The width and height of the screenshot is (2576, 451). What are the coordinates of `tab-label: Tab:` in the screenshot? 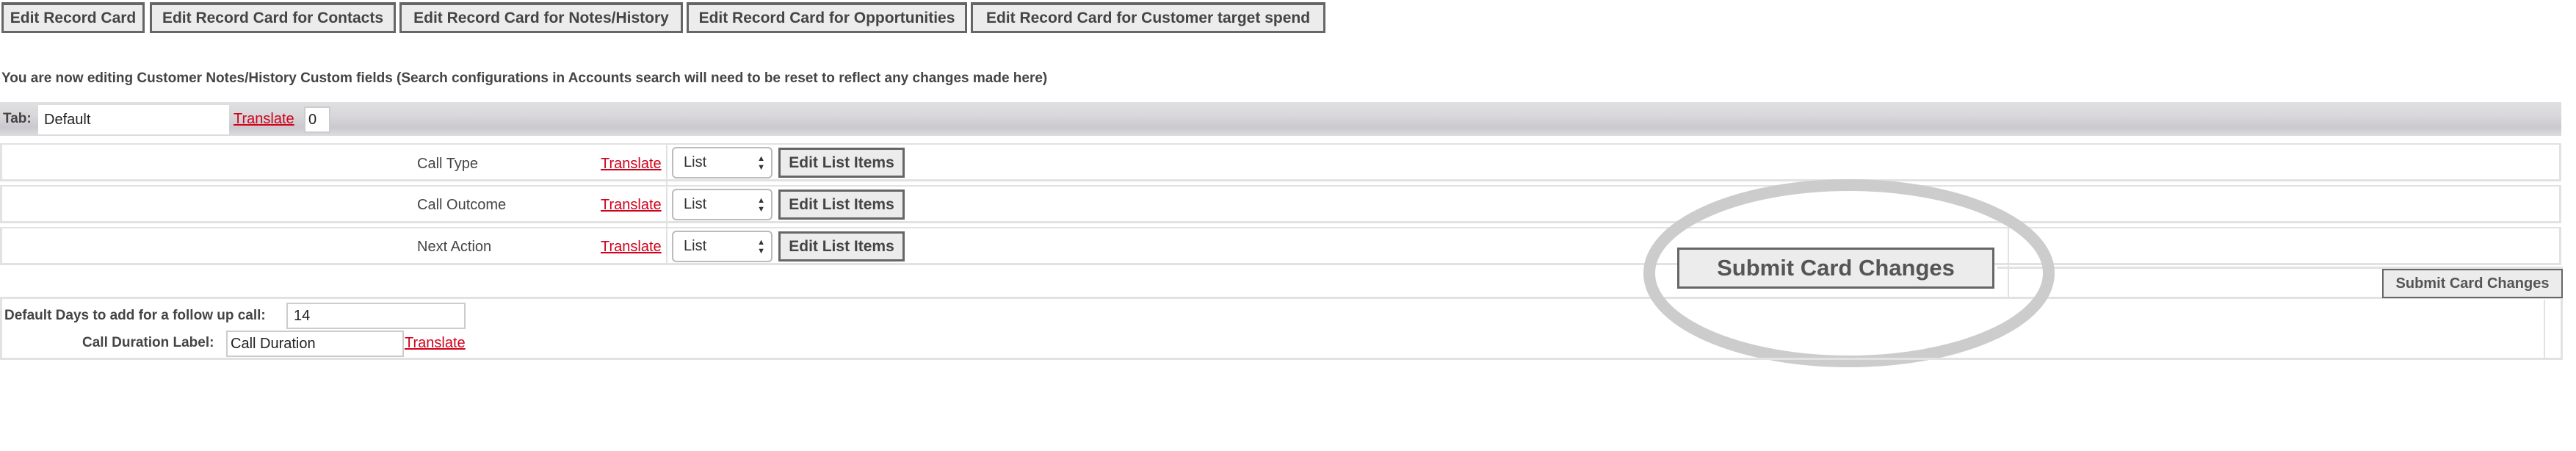 It's located at (17, 118).